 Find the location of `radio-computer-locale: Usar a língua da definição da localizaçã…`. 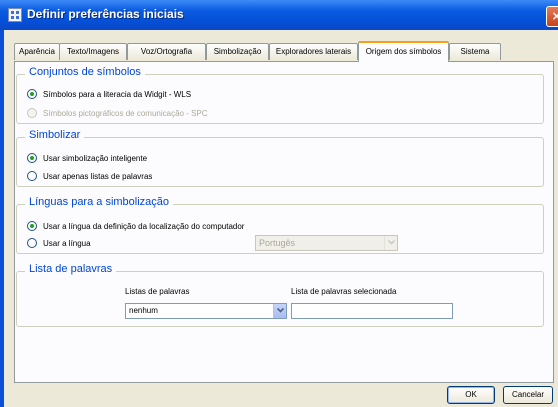

radio-computer-locale: Usar a língua da definição da localizaçã… is located at coordinates (135, 226).